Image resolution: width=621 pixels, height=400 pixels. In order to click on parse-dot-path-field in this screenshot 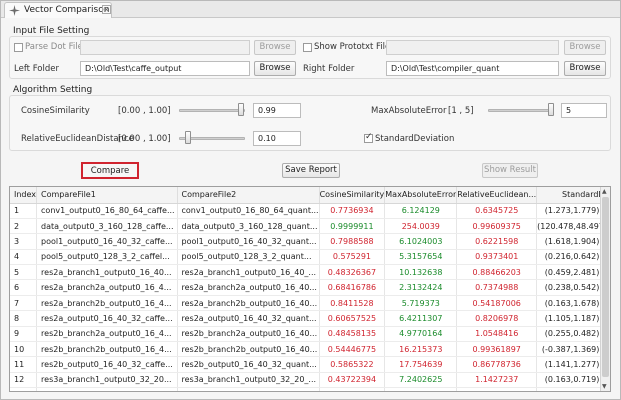, I will do `click(165, 47)`.